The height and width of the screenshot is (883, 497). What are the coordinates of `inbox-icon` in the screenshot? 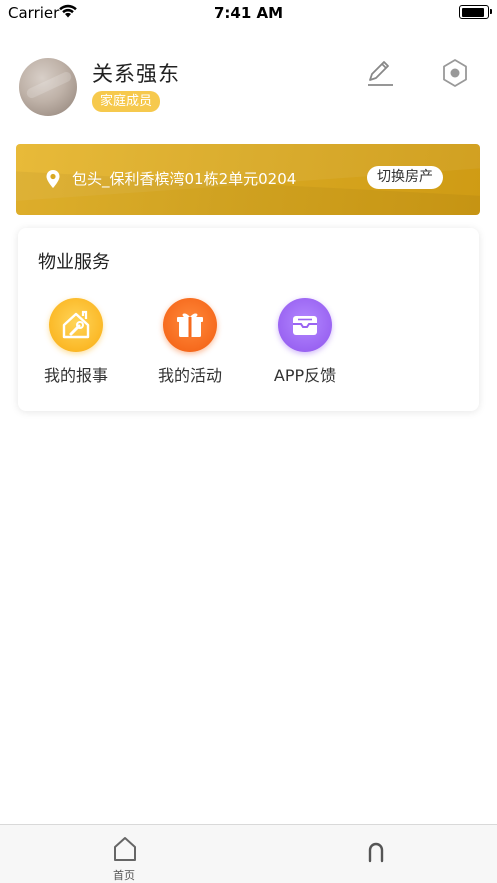 It's located at (305, 325).